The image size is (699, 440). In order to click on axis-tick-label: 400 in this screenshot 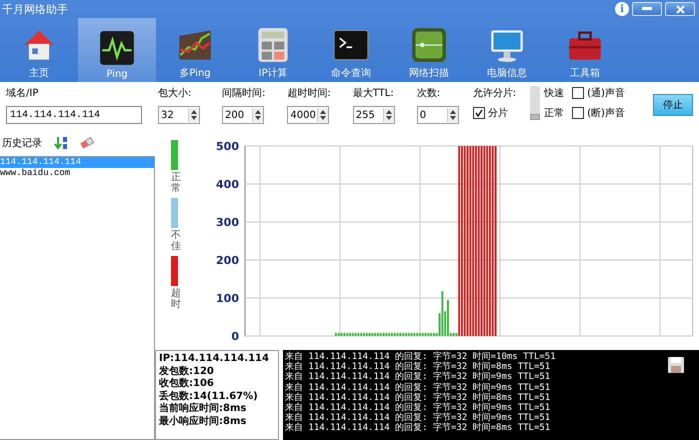, I will do `click(227, 184)`.